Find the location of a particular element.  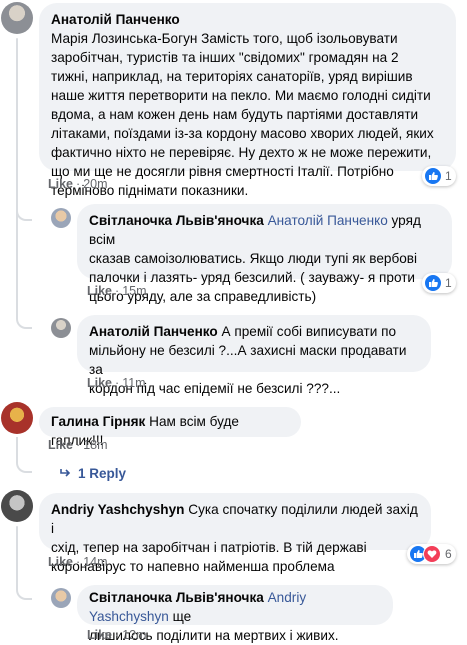

view-replies-link: 1 Reply is located at coordinates (93, 473).